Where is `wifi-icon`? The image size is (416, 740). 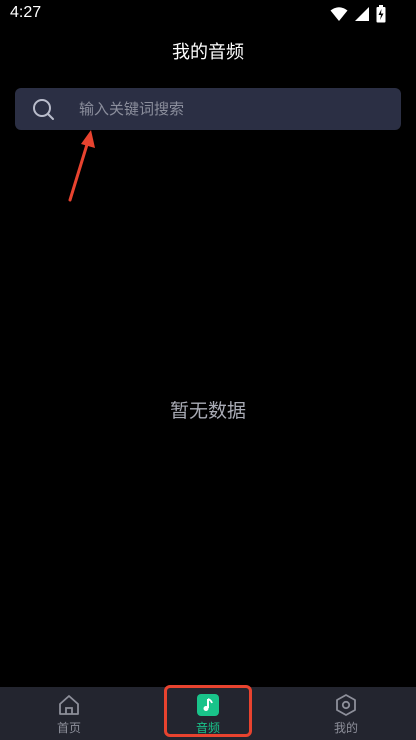
wifi-icon is located at coordinates (339, 14).